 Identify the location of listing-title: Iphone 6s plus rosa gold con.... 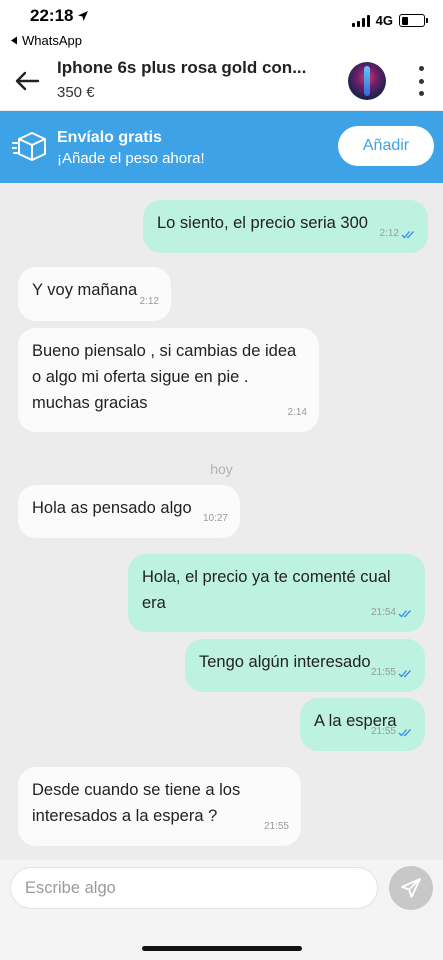
(199, 68).